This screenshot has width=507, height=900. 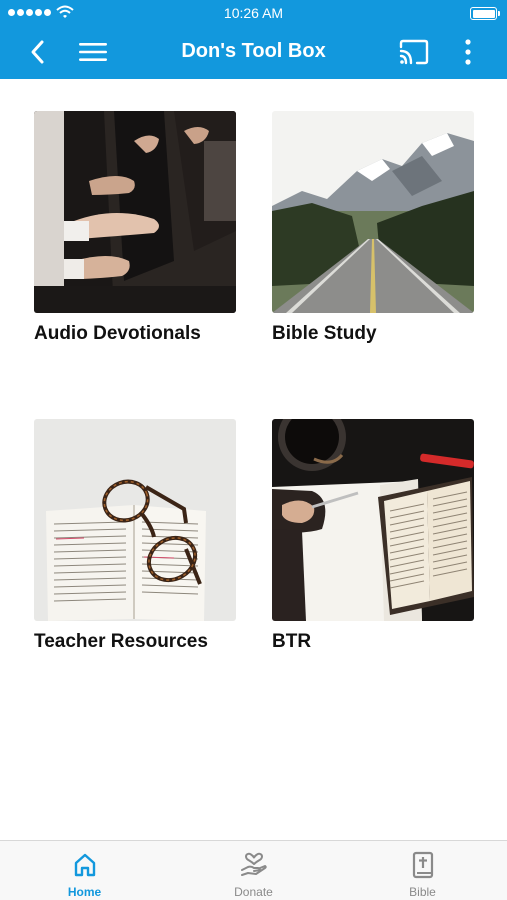 I want to click on bible-book-icon, so click(x=423, y=865).